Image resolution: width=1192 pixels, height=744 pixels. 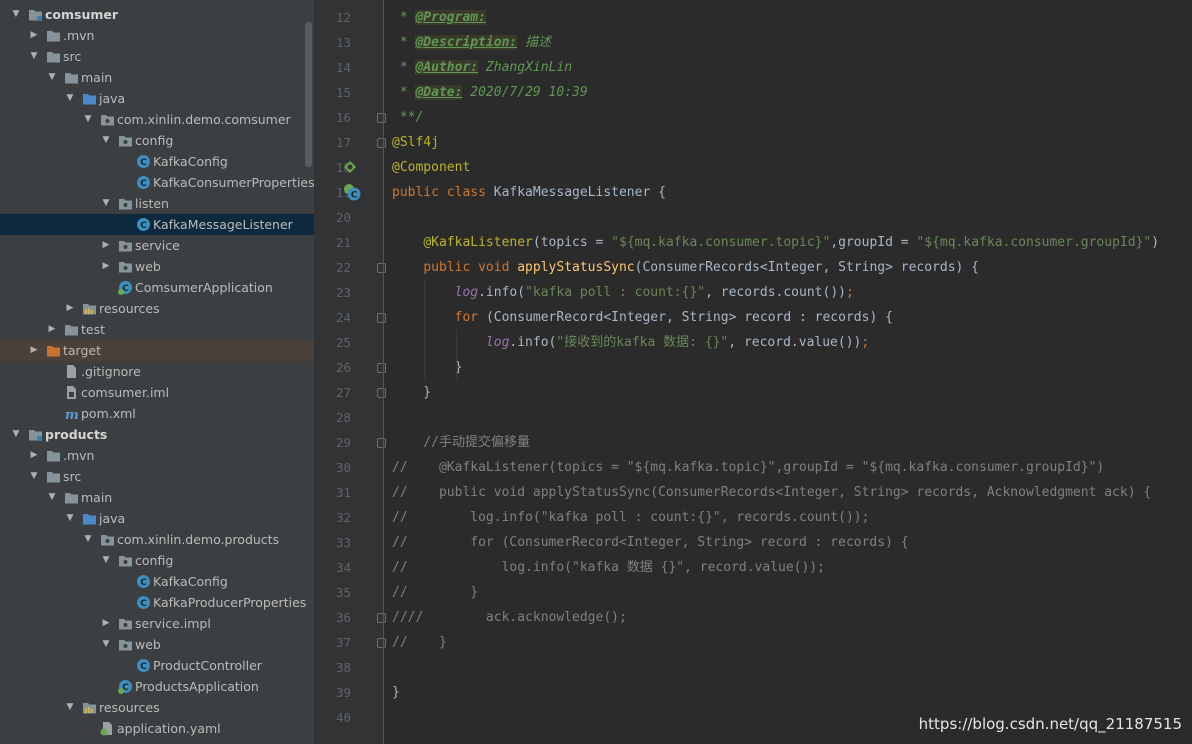 I want to click on tree-item: C ProductsApplication, so click(x=157, y=686).